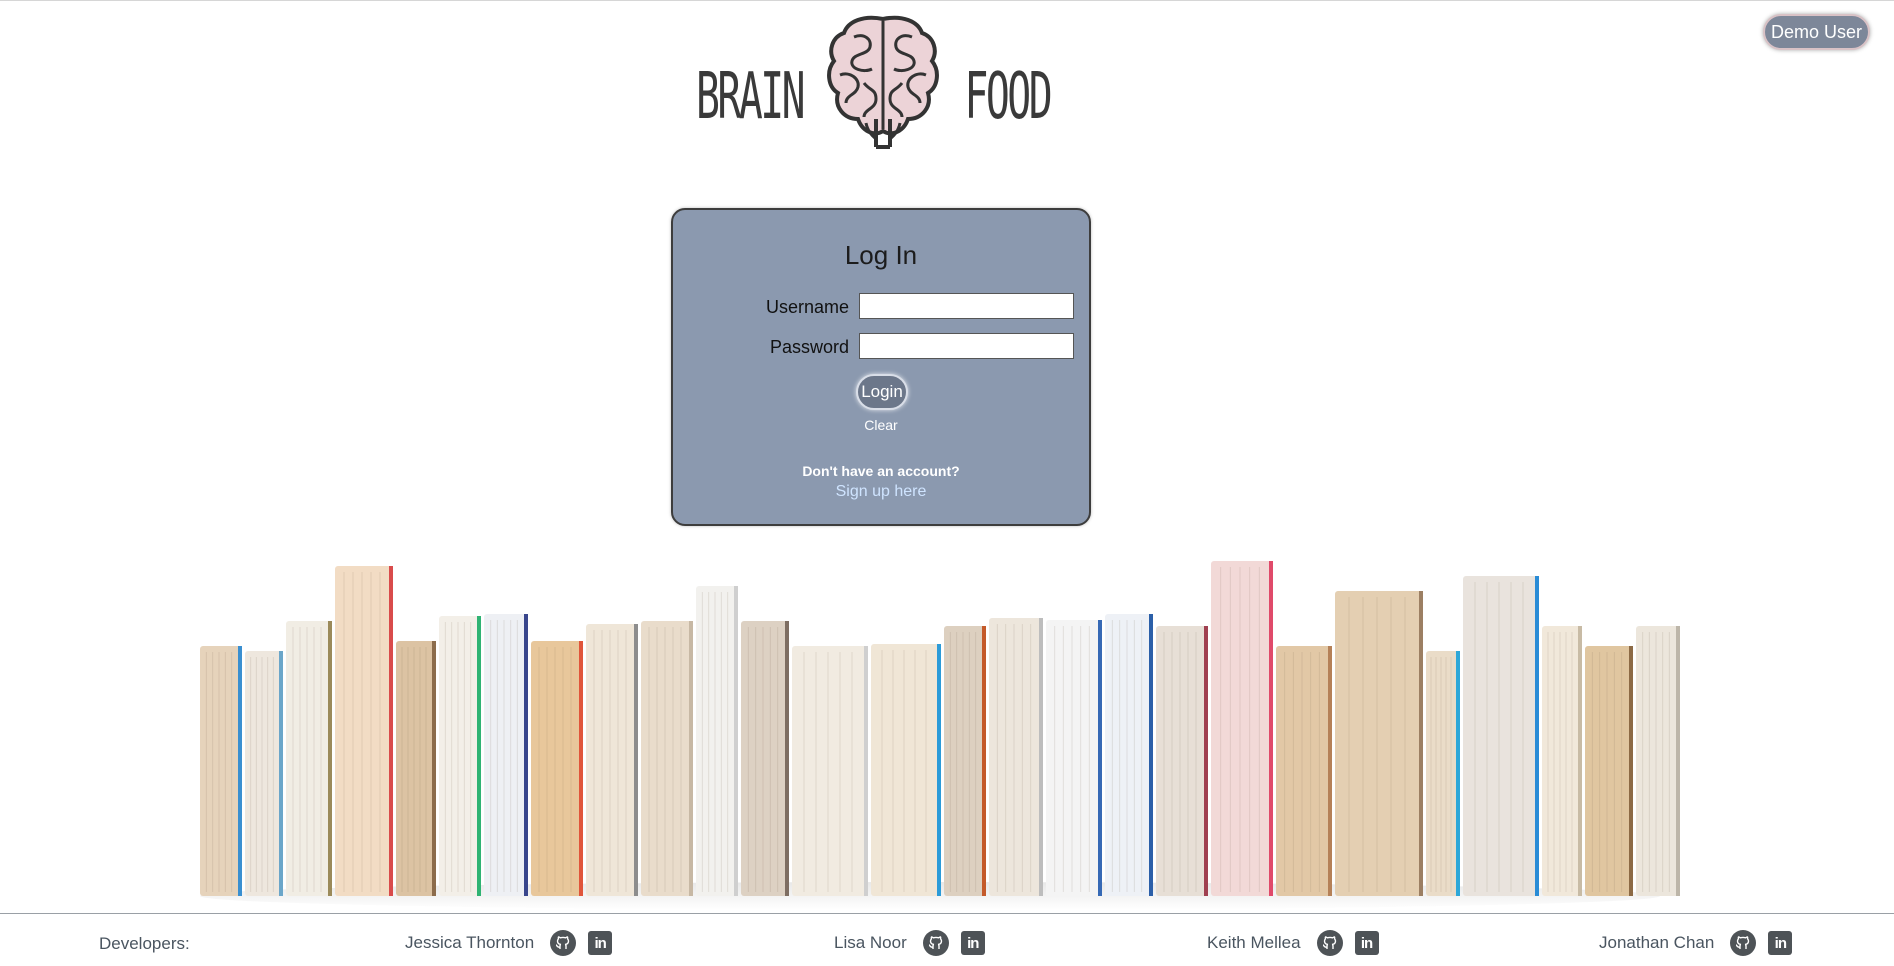 The height and width of the screenshot is (966, 1894). I want to click on developer-name: Jonathan Chan, so click(1657, 942).